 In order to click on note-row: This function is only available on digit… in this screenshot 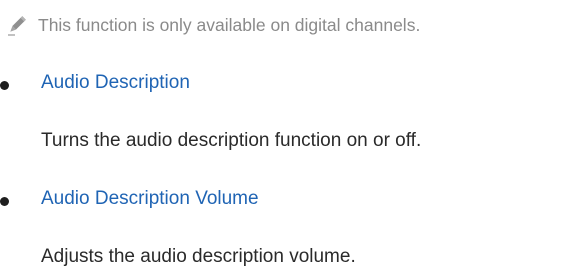, I will do `click(213, 25)`.